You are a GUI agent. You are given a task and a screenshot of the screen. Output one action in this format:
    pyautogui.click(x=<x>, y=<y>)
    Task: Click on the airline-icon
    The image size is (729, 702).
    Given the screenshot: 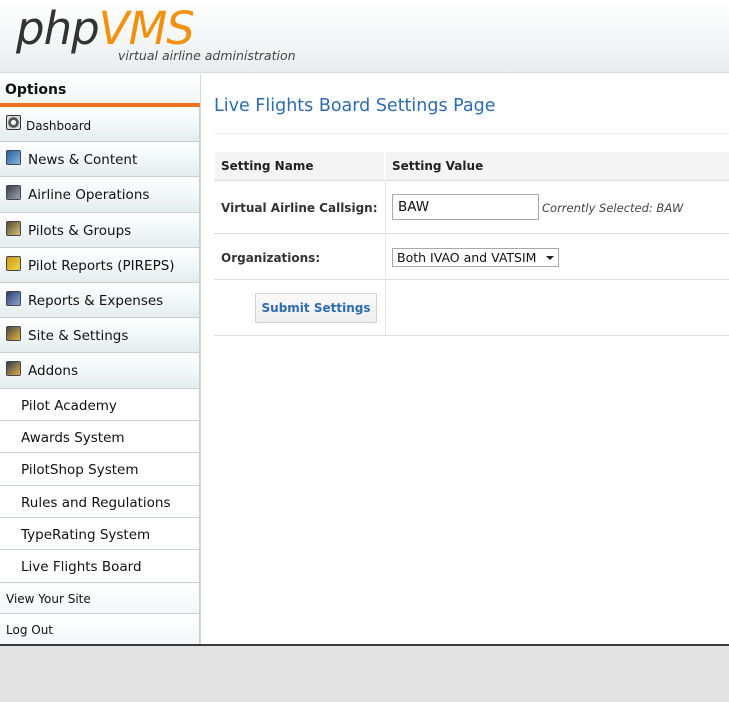 What is the action you would take?
    pyautogui.click(x=13, y=193)
    